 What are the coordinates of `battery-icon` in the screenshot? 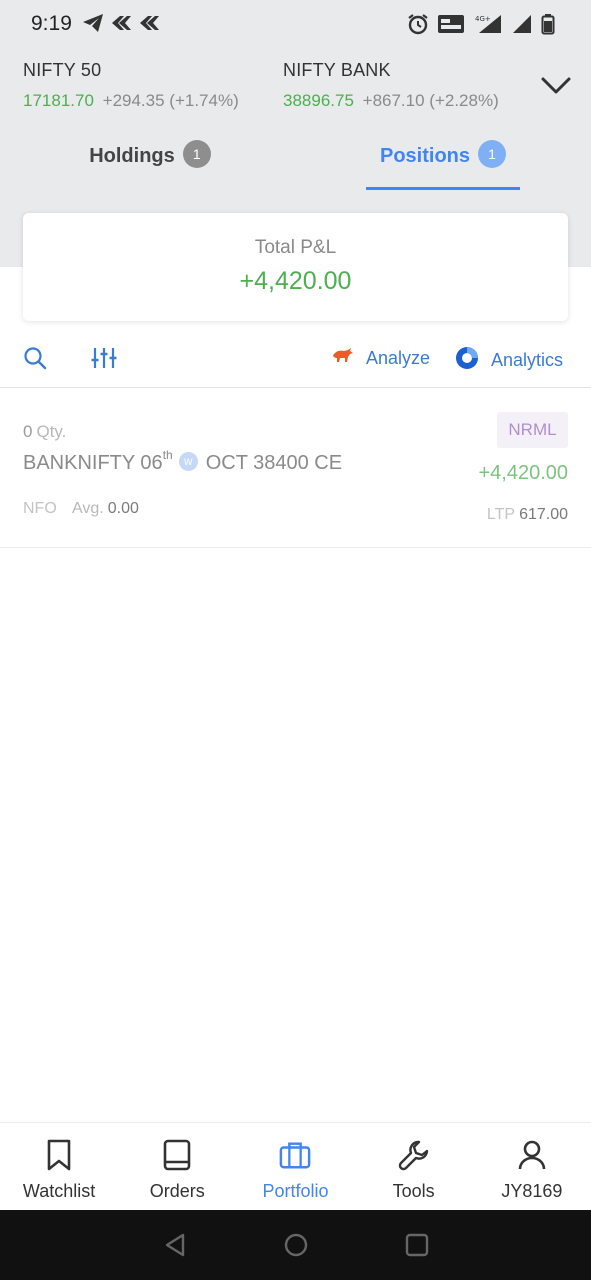 It's located at (548, 24).